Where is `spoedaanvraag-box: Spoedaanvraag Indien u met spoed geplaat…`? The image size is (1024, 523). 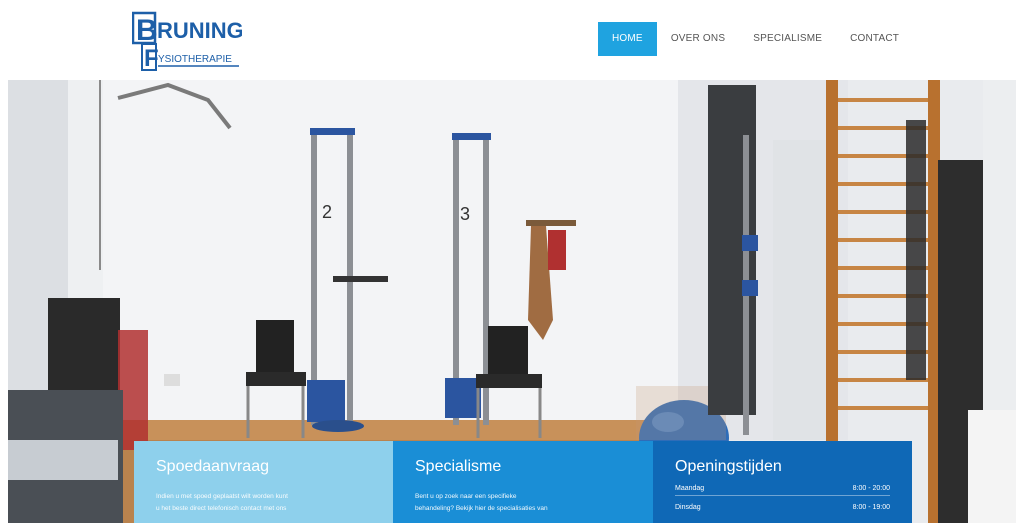 spoedaanvraag-box: Spoedaanvraag Indien u met spoed geplaat… is located at coordinates (263, 482).